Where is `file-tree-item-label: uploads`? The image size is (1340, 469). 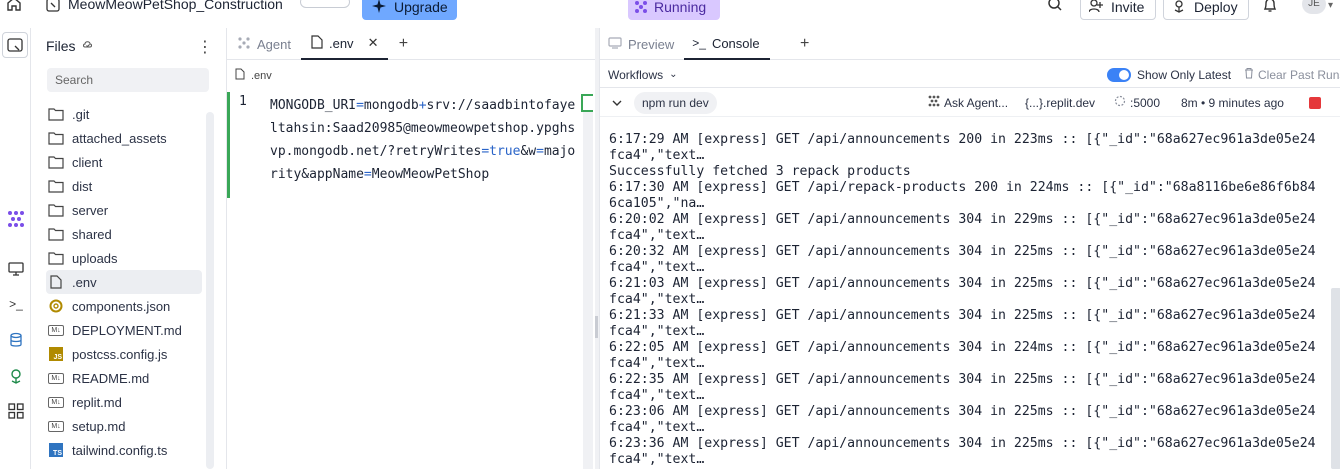 file-tree-item-label: uploads is located at coordinates (95, 258).